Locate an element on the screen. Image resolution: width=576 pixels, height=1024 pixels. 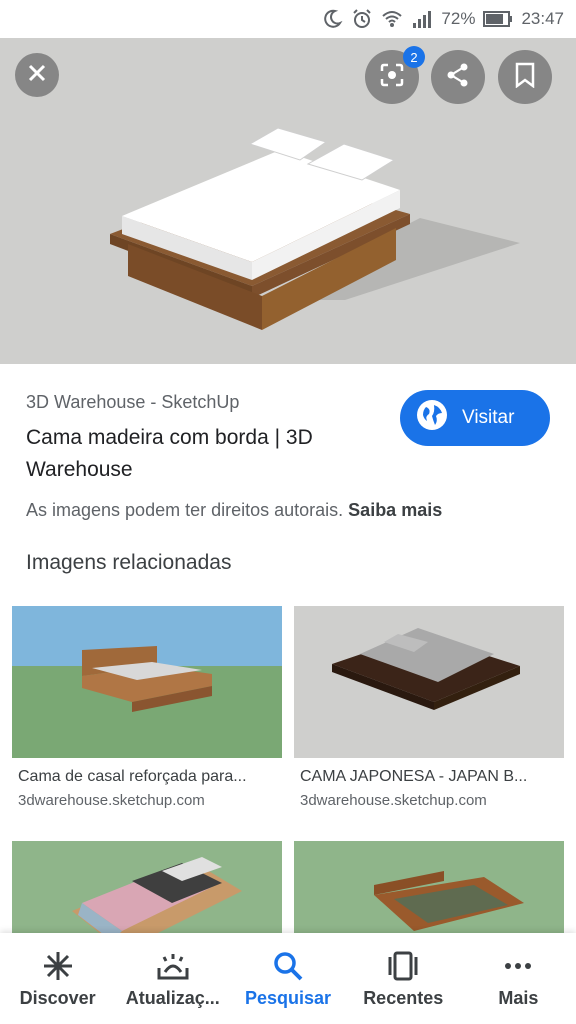
nav-discover: Discover is located at coordinates (57, 978).